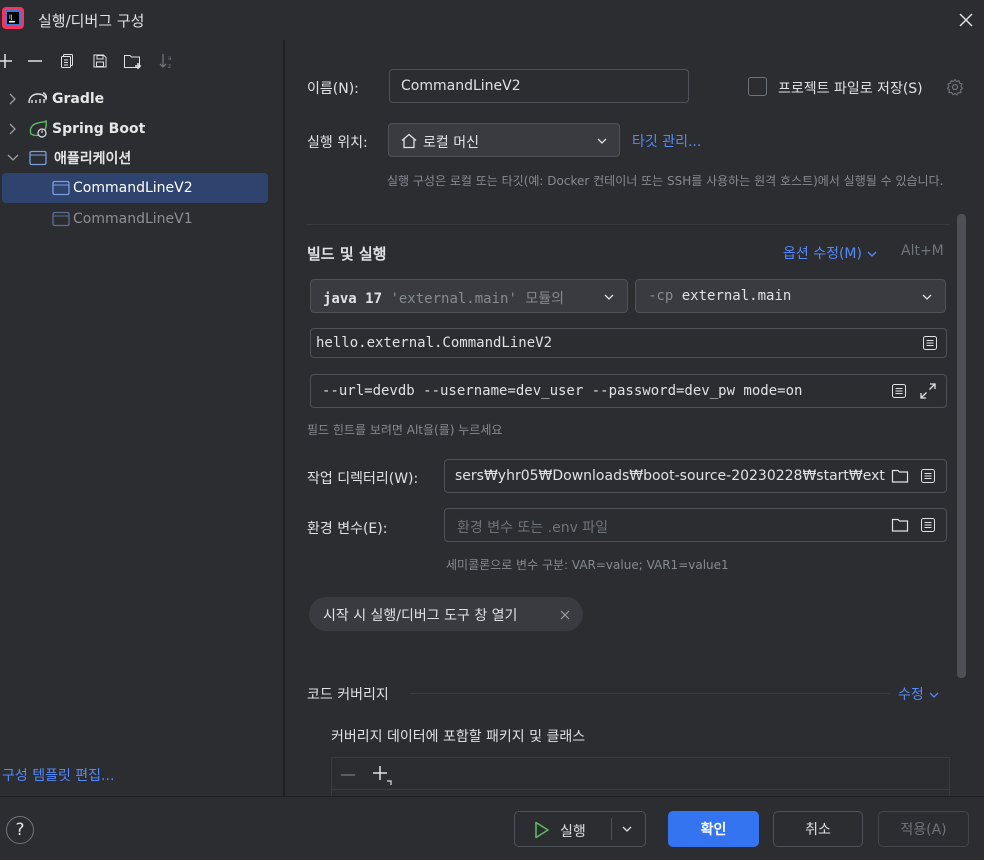 This screenshot has height=860, width=984. What do you see at coordinates (363, 479) in the screenshot?
I see `working-dir-label: 작업 디렉터리(W):` at bounding box center [363, 479].